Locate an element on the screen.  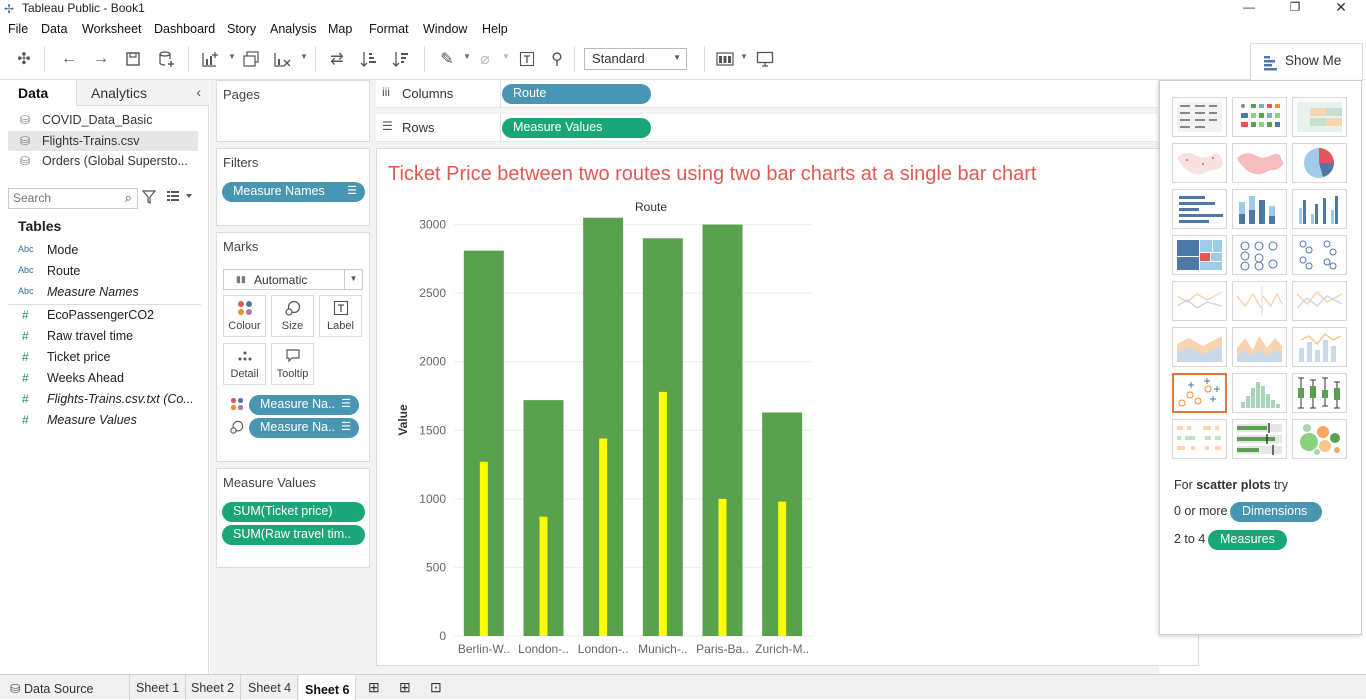
tab-sheet-2: Sheet 2 is located at coordinates (213, 687).